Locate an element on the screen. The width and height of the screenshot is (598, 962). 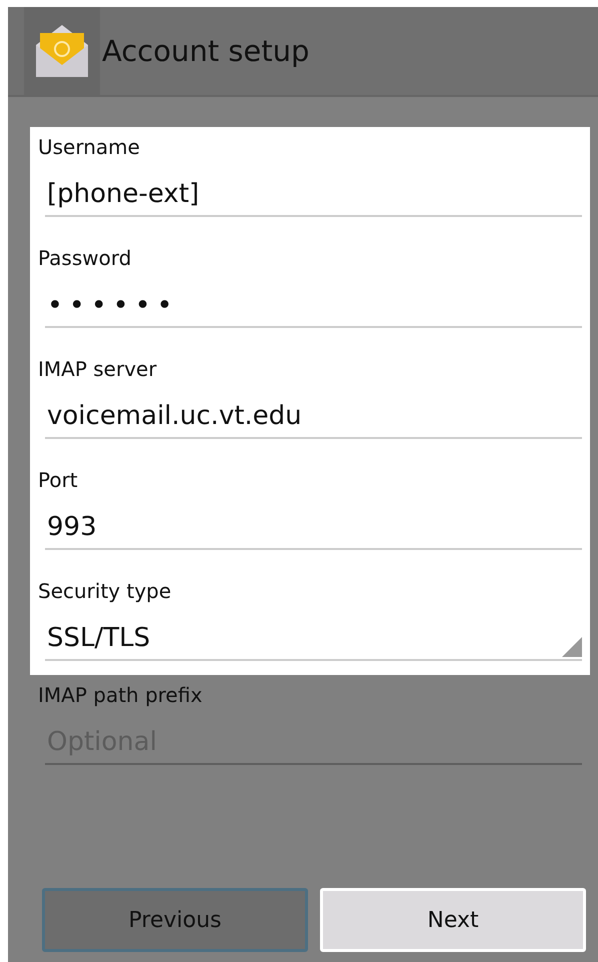
security-dropdown: SSL/TLS is located at coordinates (313, 639).